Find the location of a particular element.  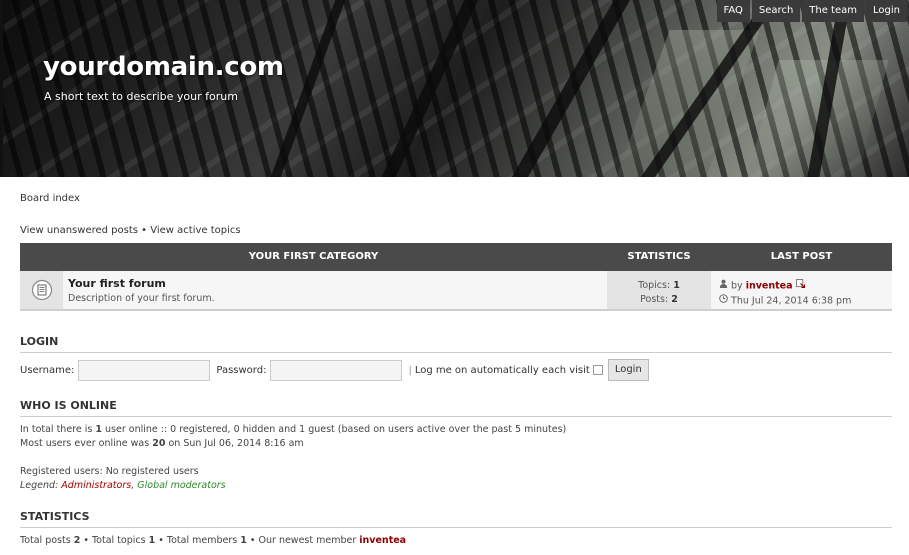

category-header: Your first category is located at coordinates (313, 257).